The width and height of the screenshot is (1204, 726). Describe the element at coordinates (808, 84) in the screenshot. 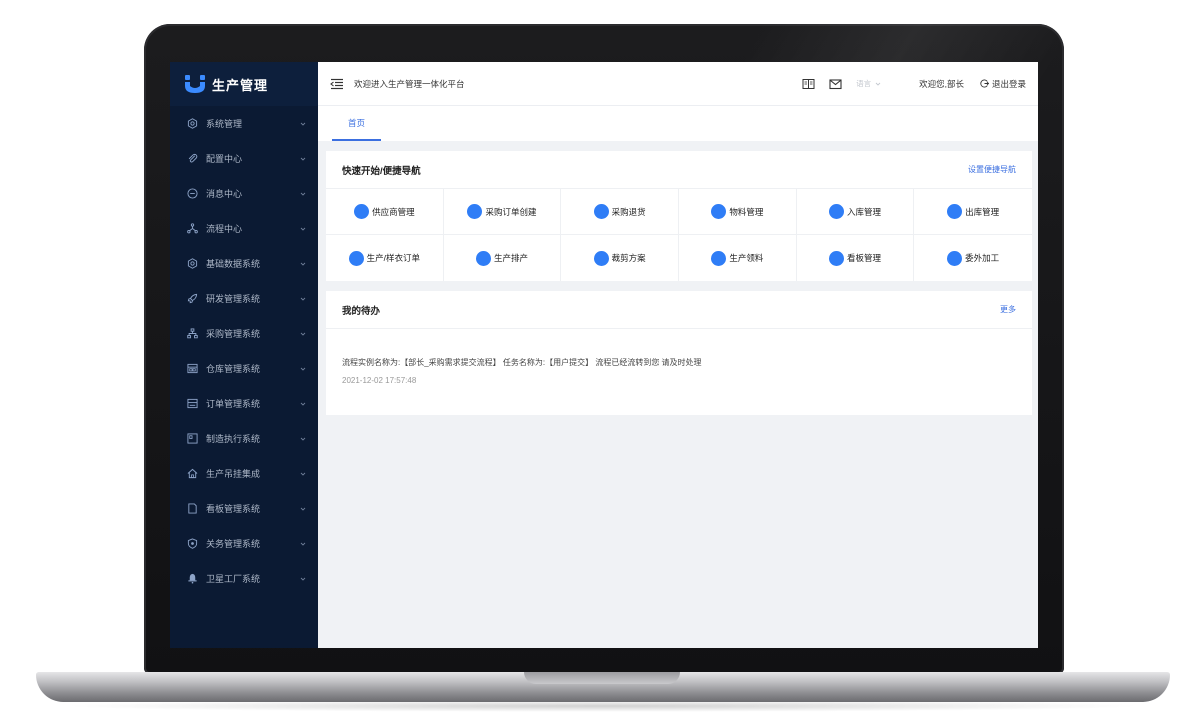

I see `book-icon` at that location.